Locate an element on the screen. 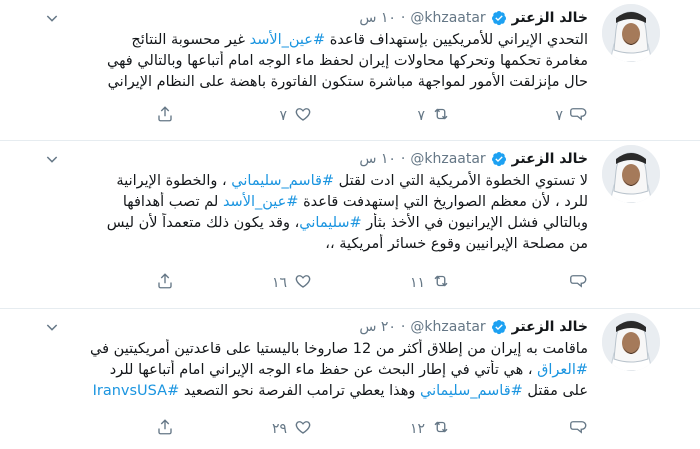  tweet-actions: ١٢ ٢٩ is located at coordinates (295, 429).